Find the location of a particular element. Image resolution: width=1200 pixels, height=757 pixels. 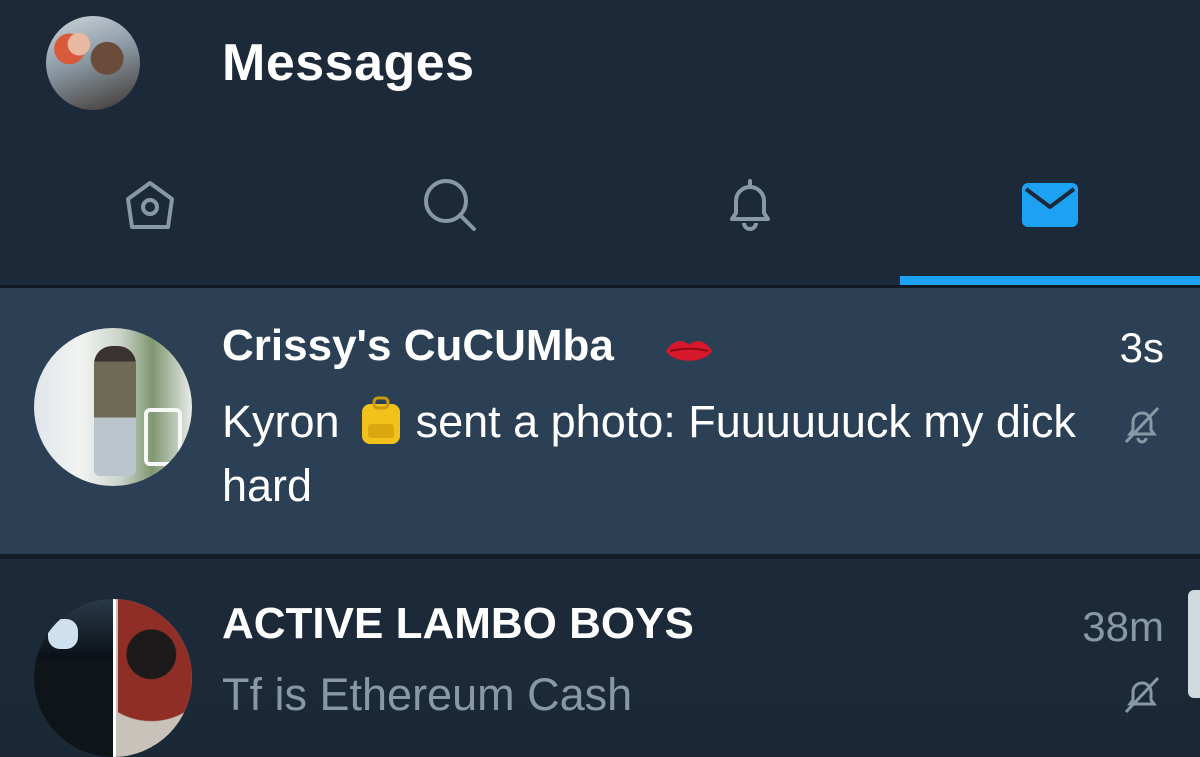

tab-notifications is located at coordinates (750, 215).